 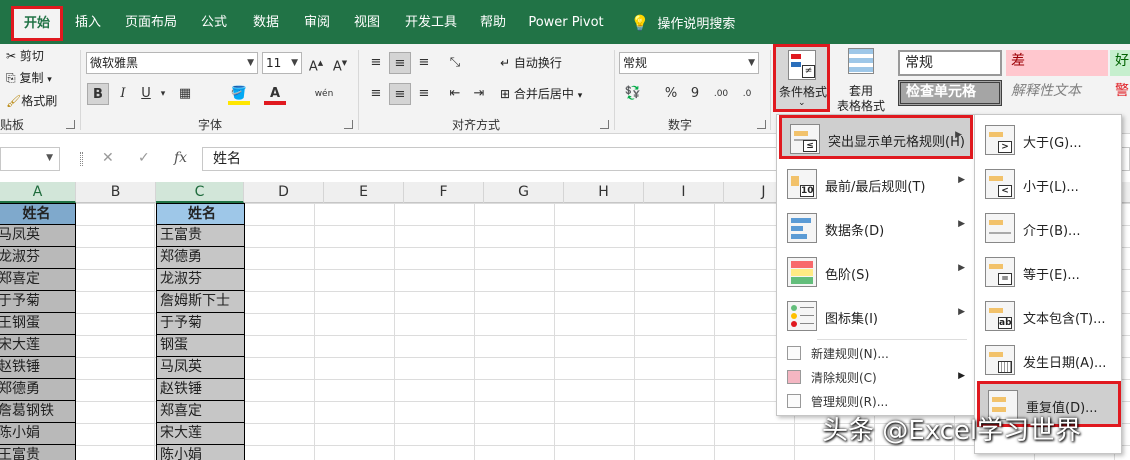 I want to click on increase-decimal-icon: .00, so click(x=721, y=94).